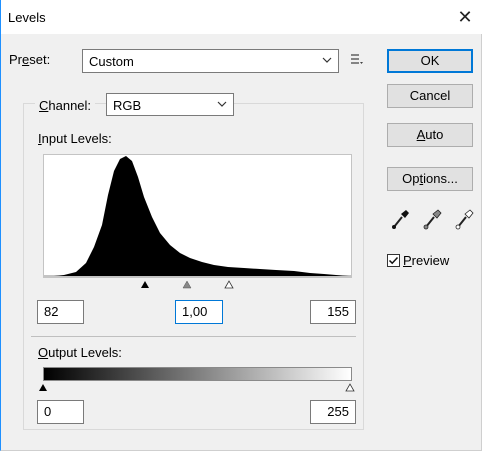 This screenshot has height=451, width=482. I want to click on auto-button: Auto, so click(430, 135).